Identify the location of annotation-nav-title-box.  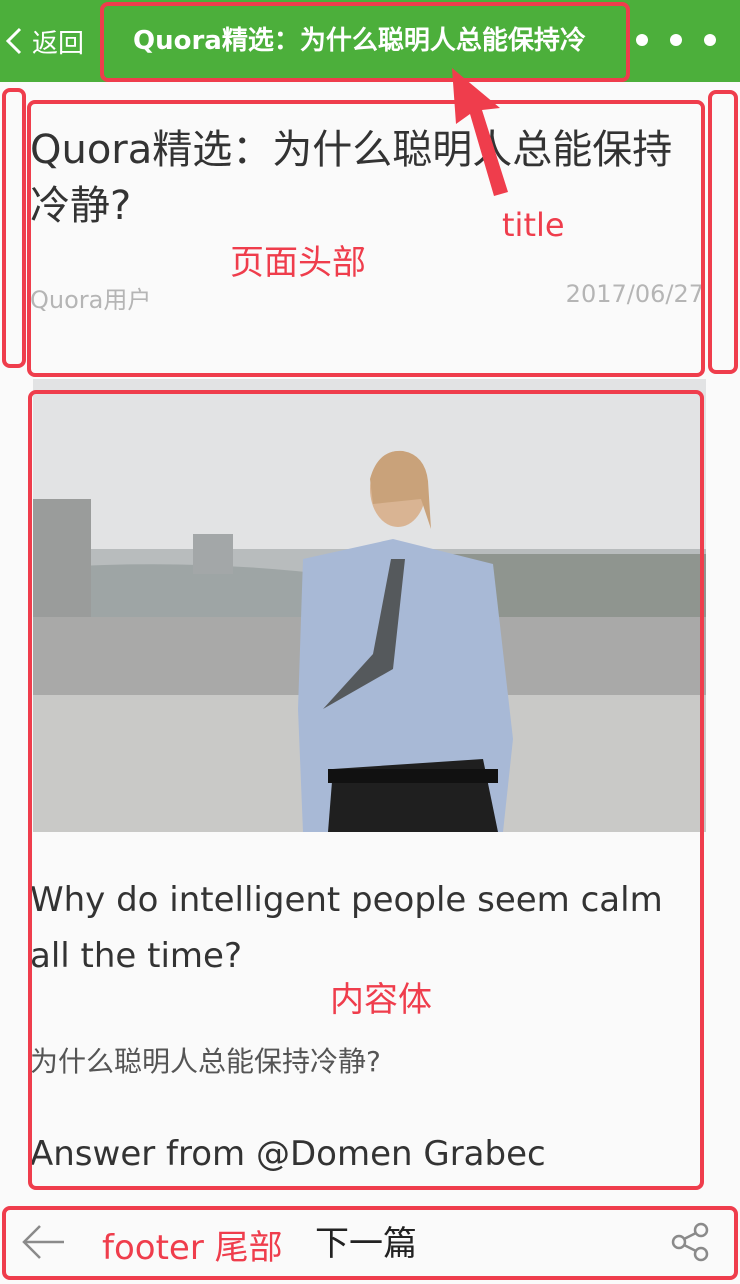
(365, 42).